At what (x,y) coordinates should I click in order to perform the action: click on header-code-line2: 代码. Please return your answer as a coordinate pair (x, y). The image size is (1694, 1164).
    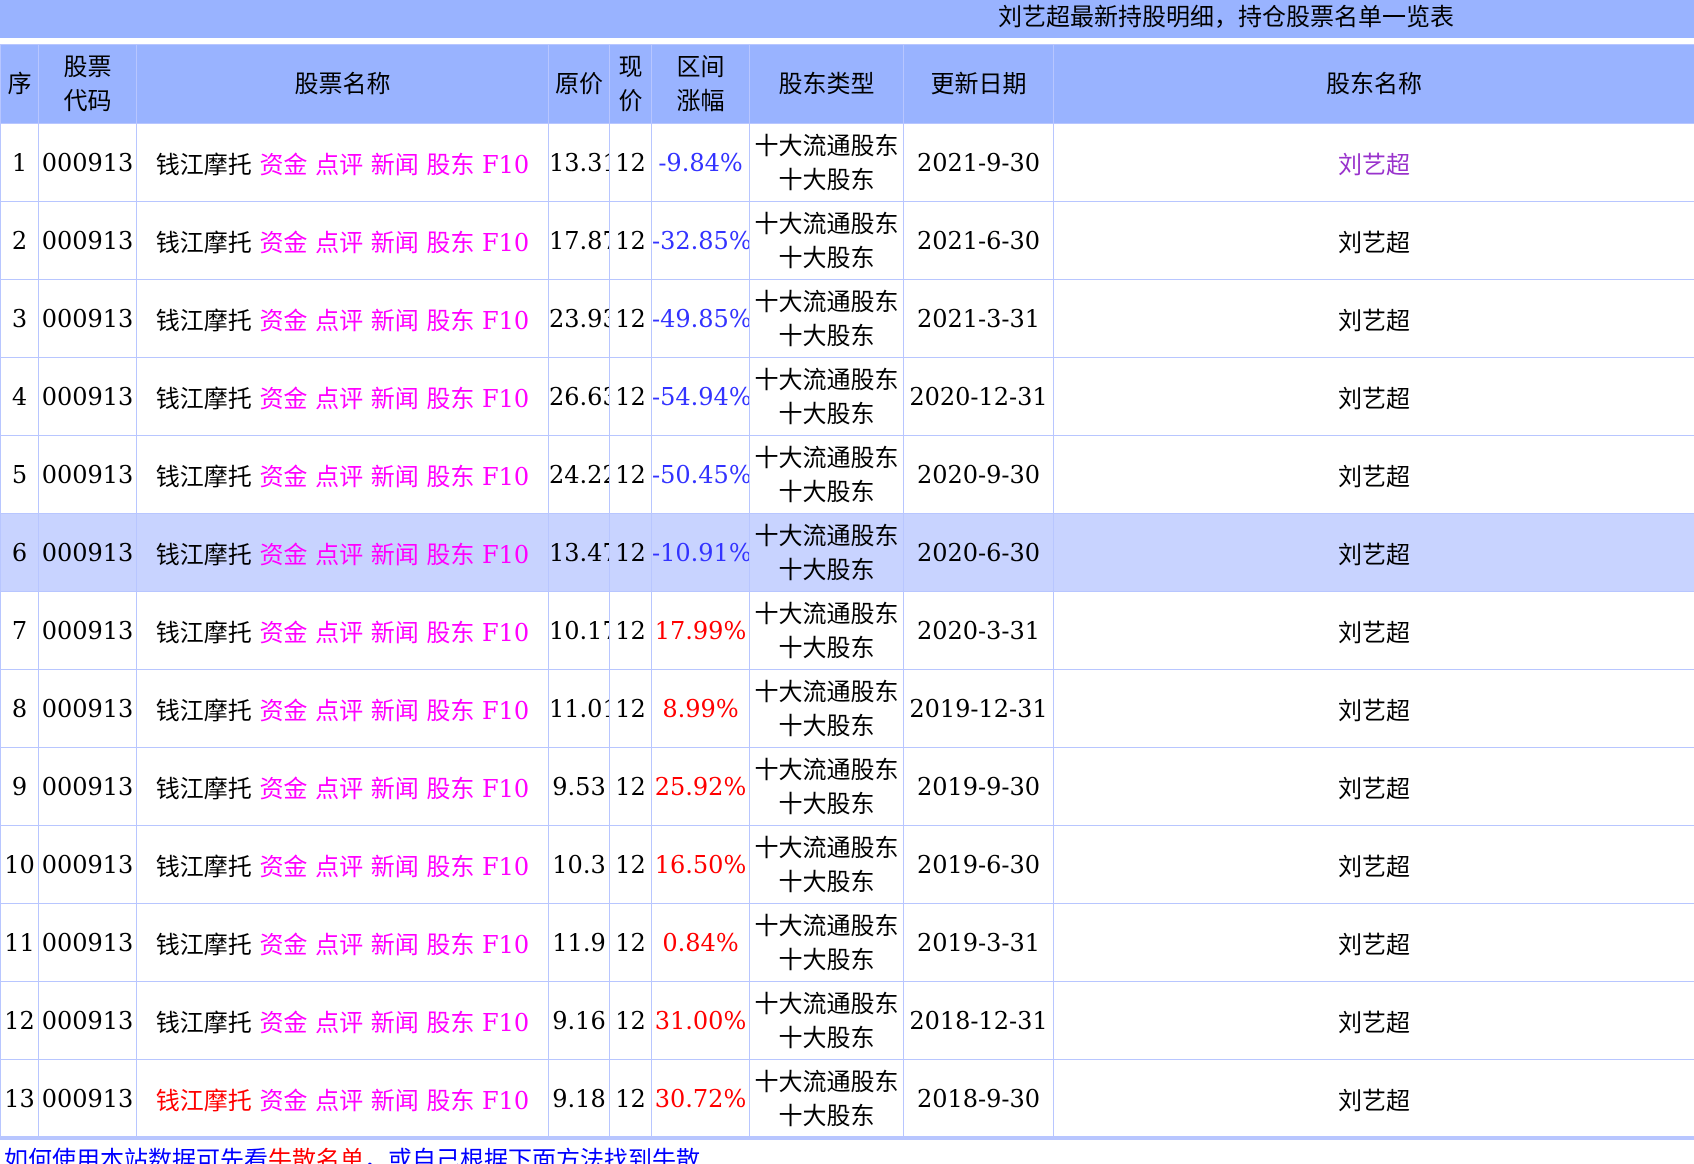
    Looking at the image, I should click on (87, 101).